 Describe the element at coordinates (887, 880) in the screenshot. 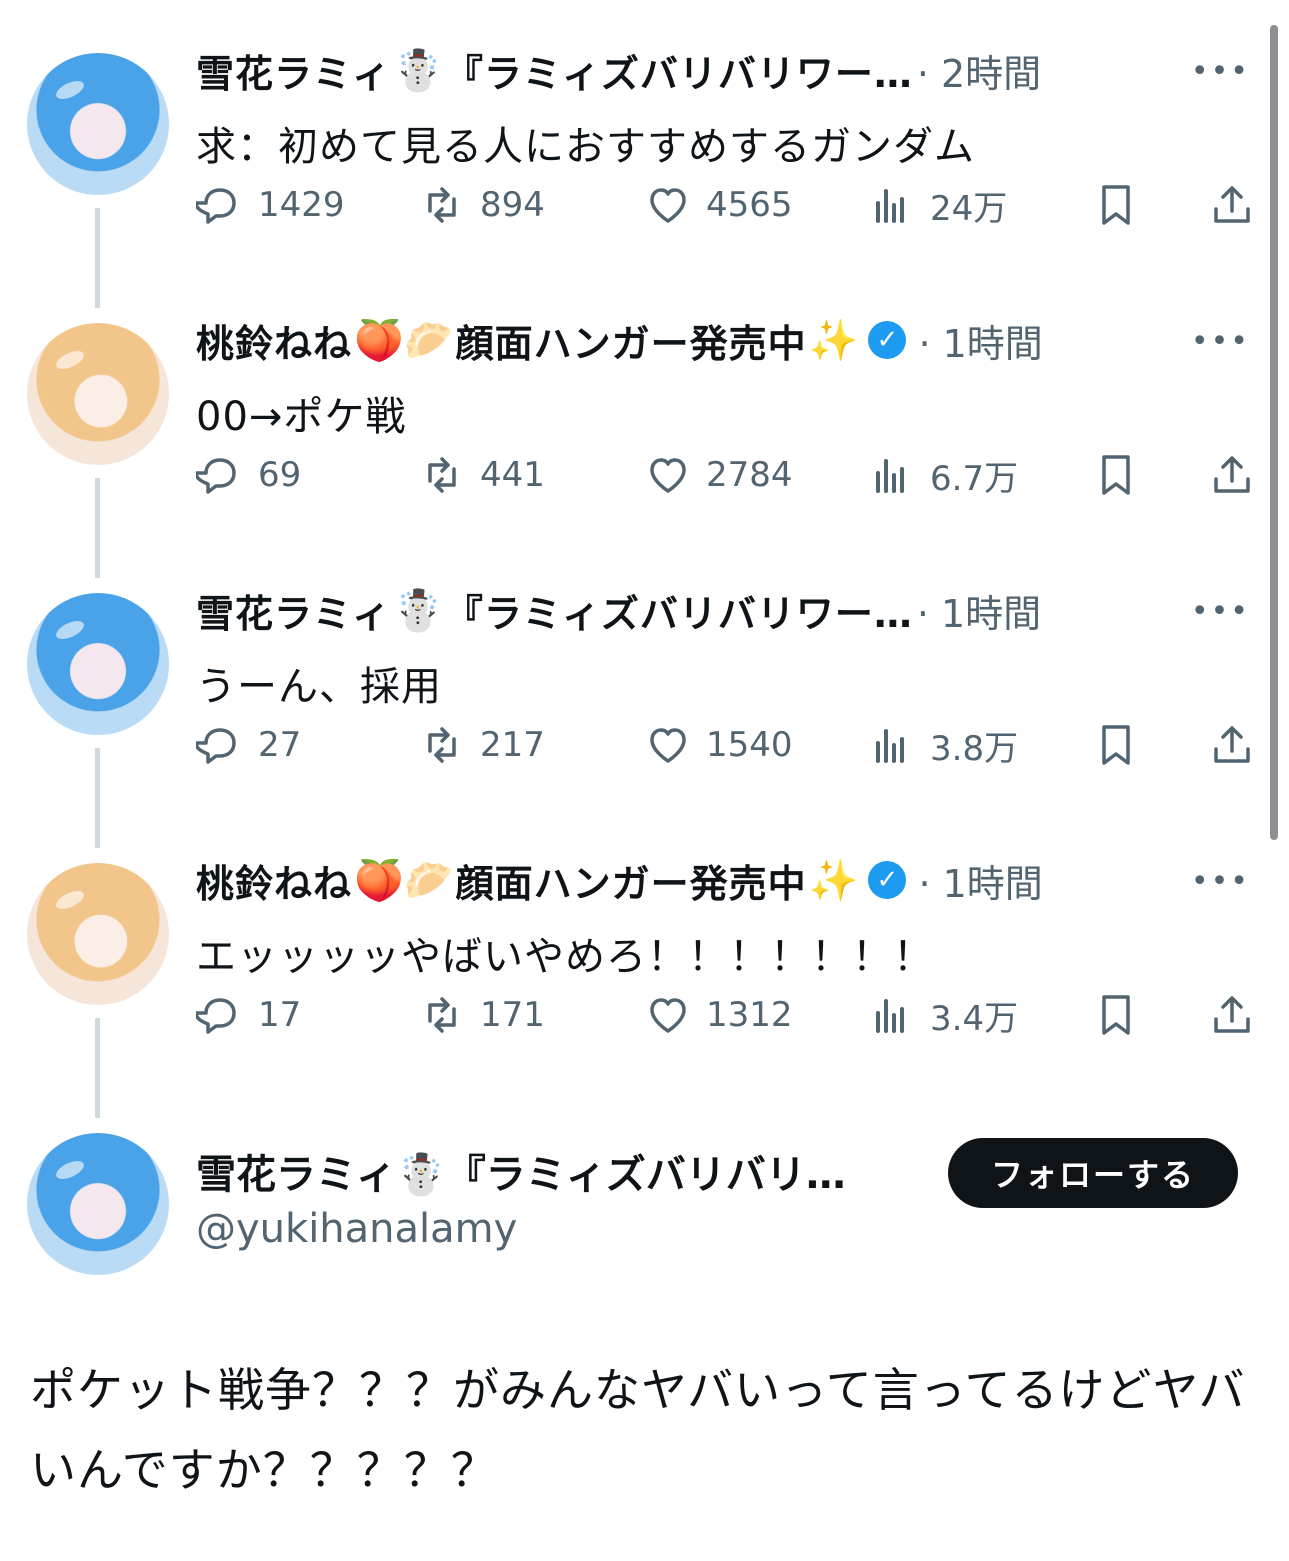

I see `verified-badge-icon: ✓` at that location.